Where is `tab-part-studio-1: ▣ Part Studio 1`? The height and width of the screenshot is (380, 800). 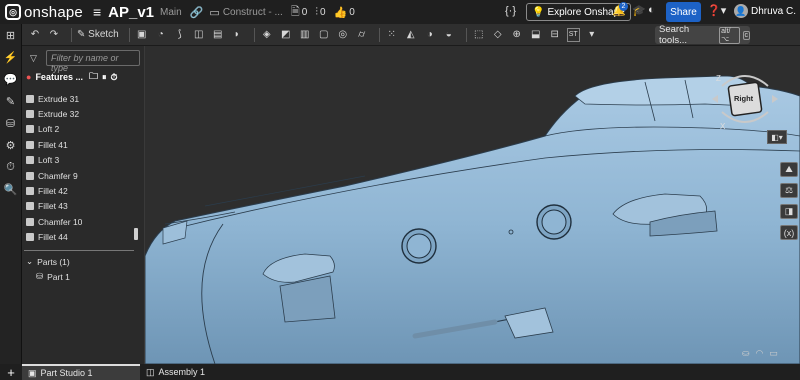 tab-part-studio-1: ▣ Part Studio 1 is located at coordinates (81, 372).